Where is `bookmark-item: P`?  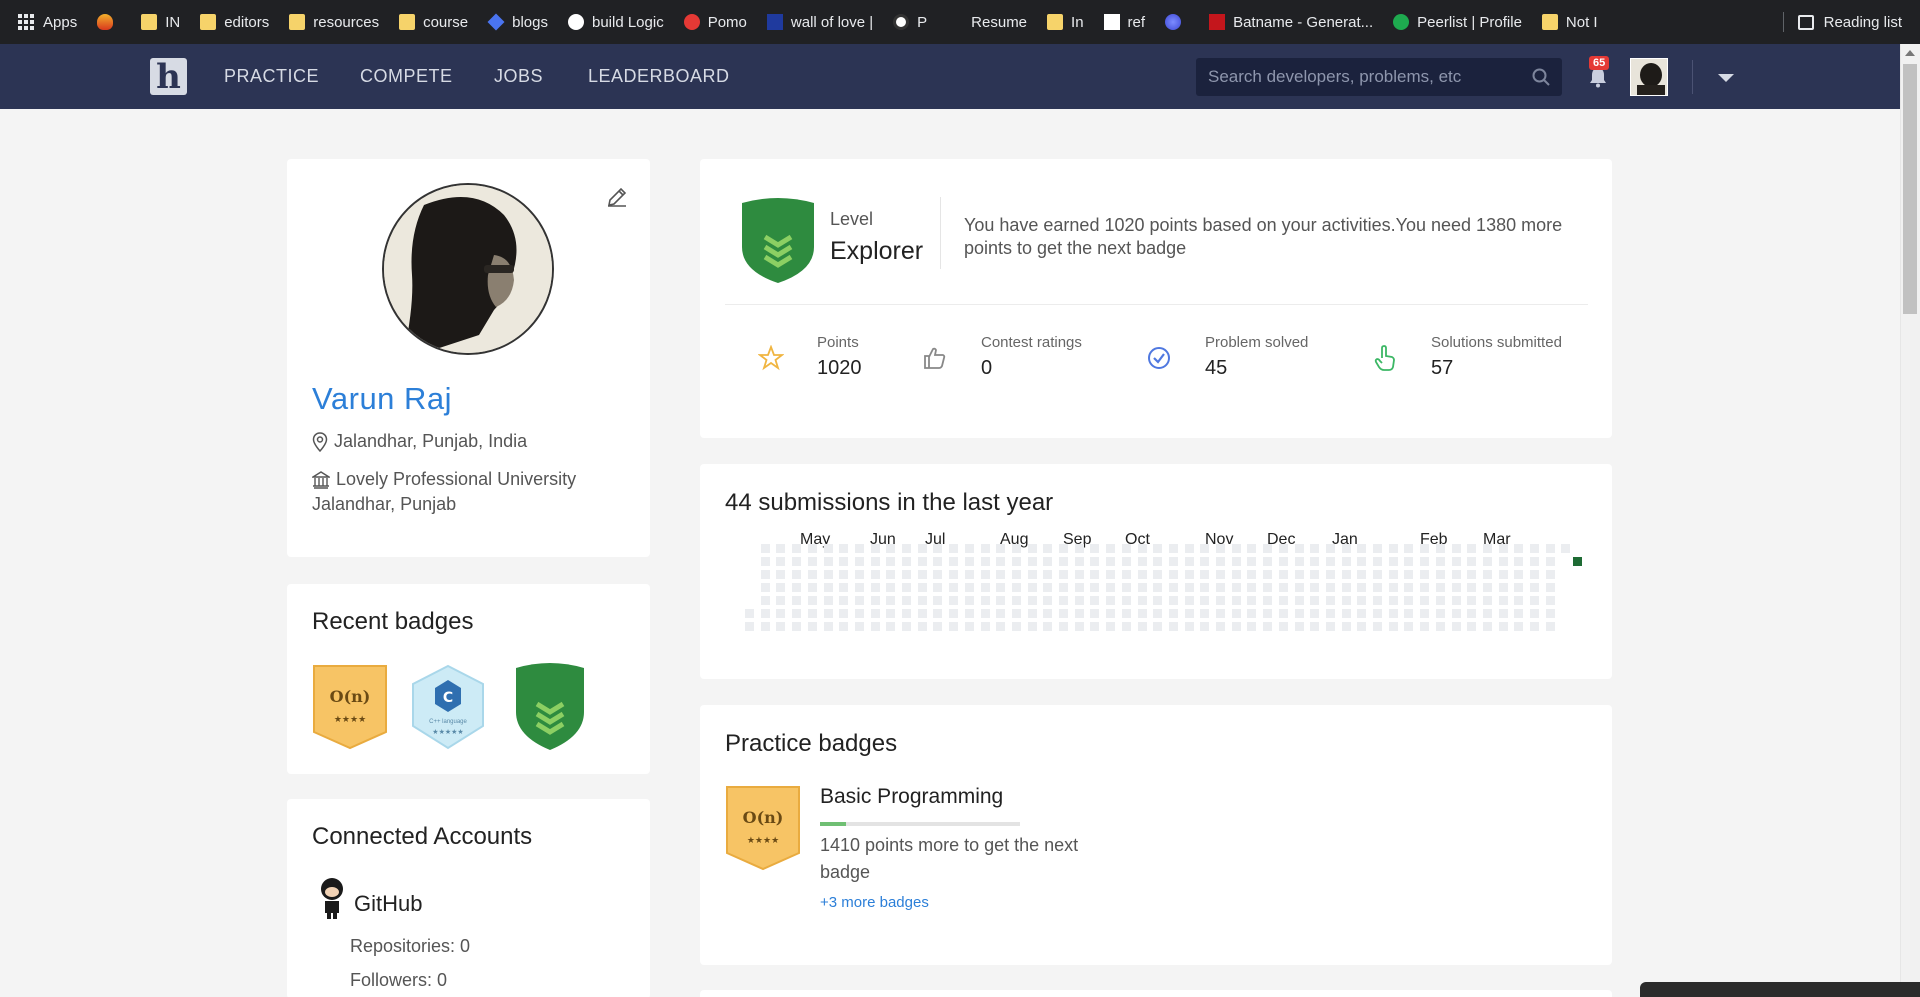
bookmark-item: P is located at coordinates (910, 22).